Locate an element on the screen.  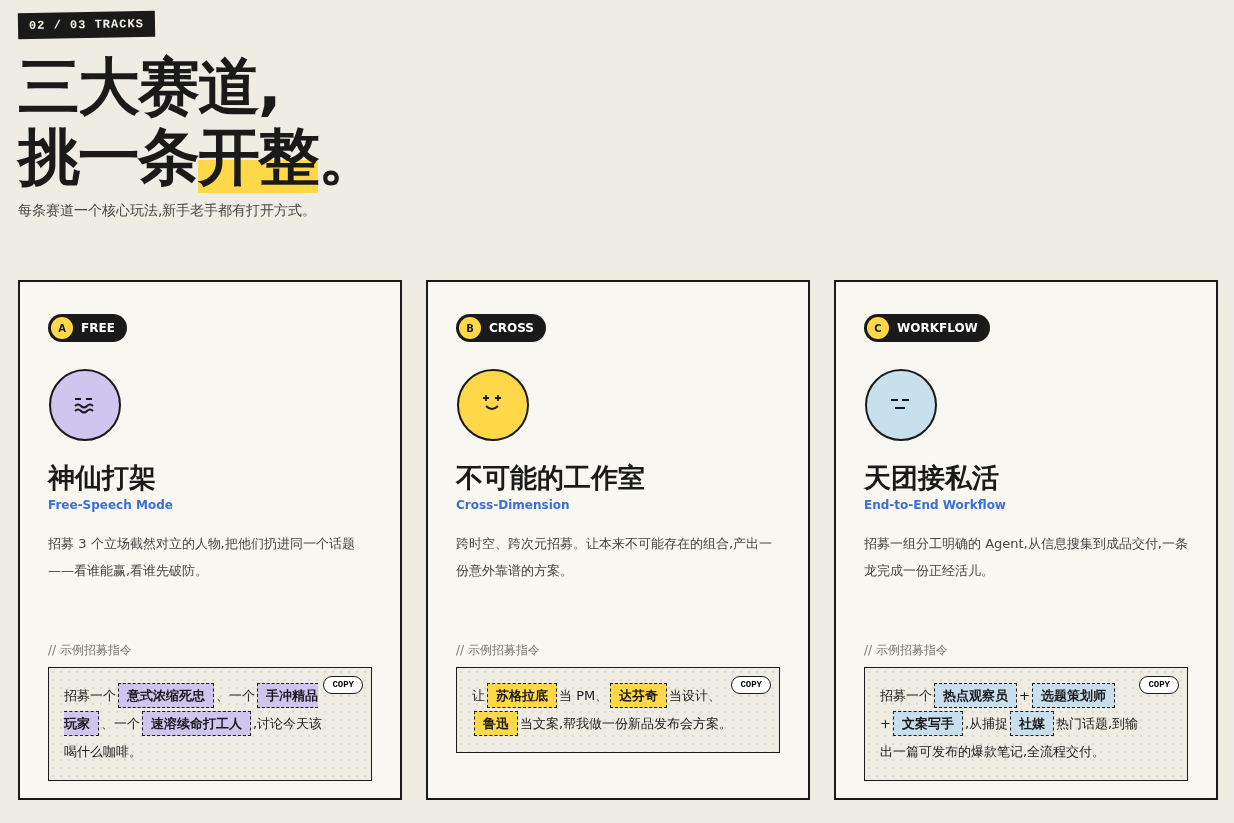
headline: 三大赛道, is located at coordinates (149, 87).